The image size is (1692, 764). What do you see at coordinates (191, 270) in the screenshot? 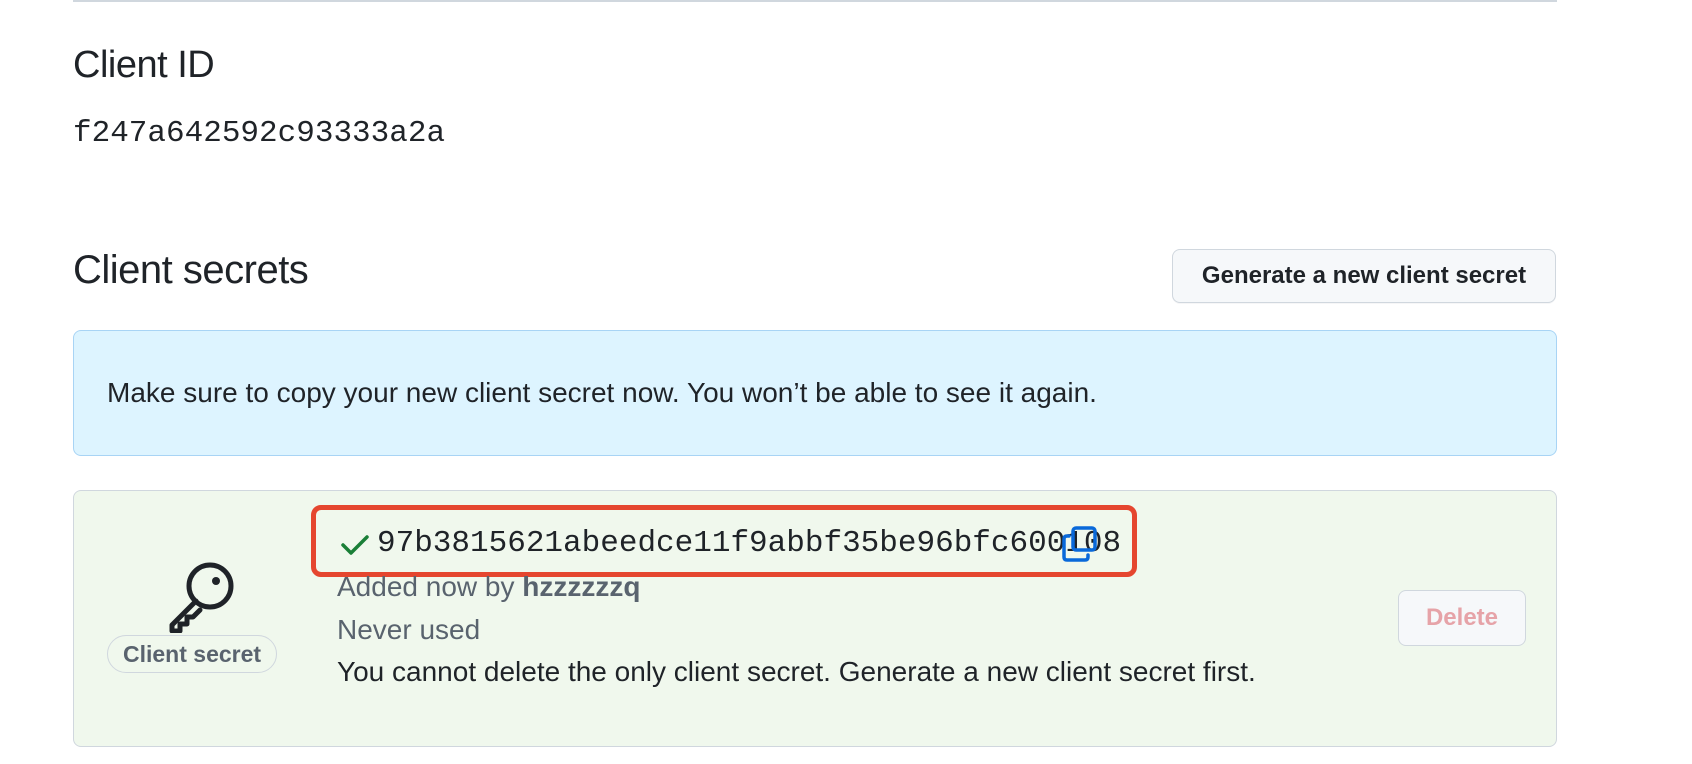
I see `client-secrets-heading: Client secrets` at bounding box center [191, 270].